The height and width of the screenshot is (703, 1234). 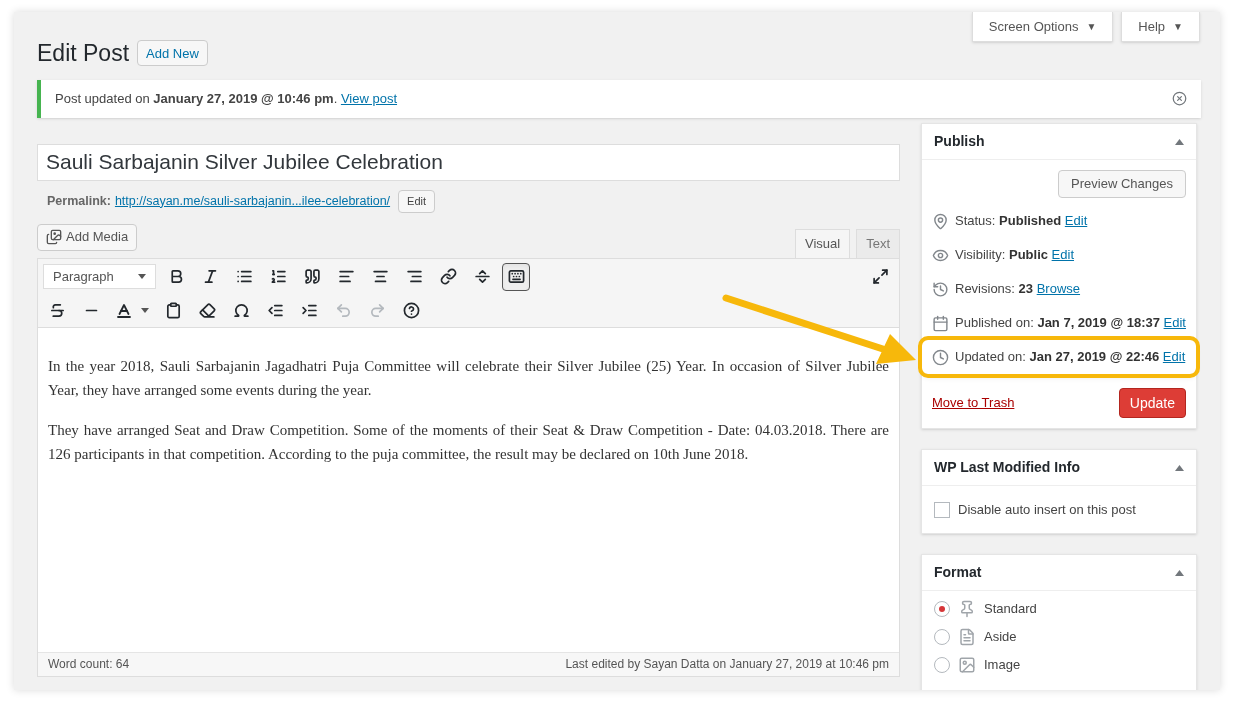 I want to click on add-media-button: Add Media, so click(x=87, y=237).